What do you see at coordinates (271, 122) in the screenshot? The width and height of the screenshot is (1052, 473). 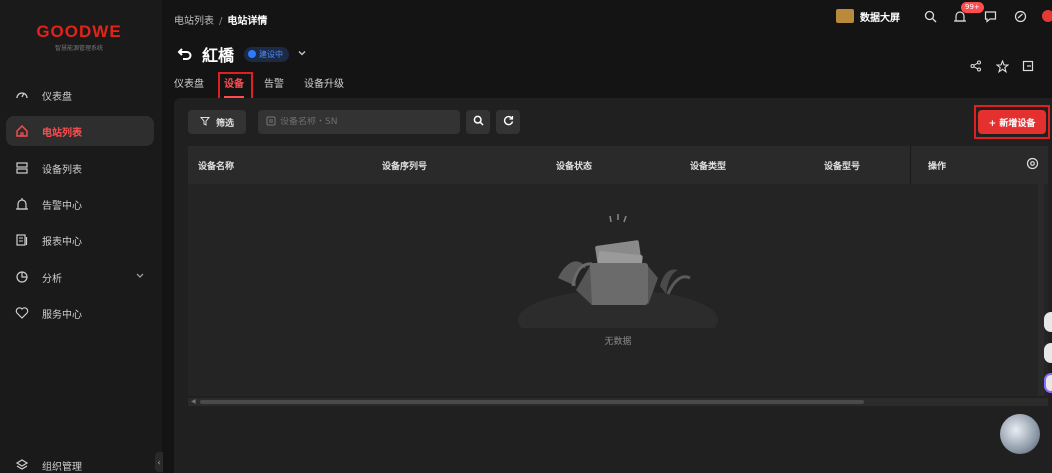 I see `document-icon` at bounding box center [271, 122].